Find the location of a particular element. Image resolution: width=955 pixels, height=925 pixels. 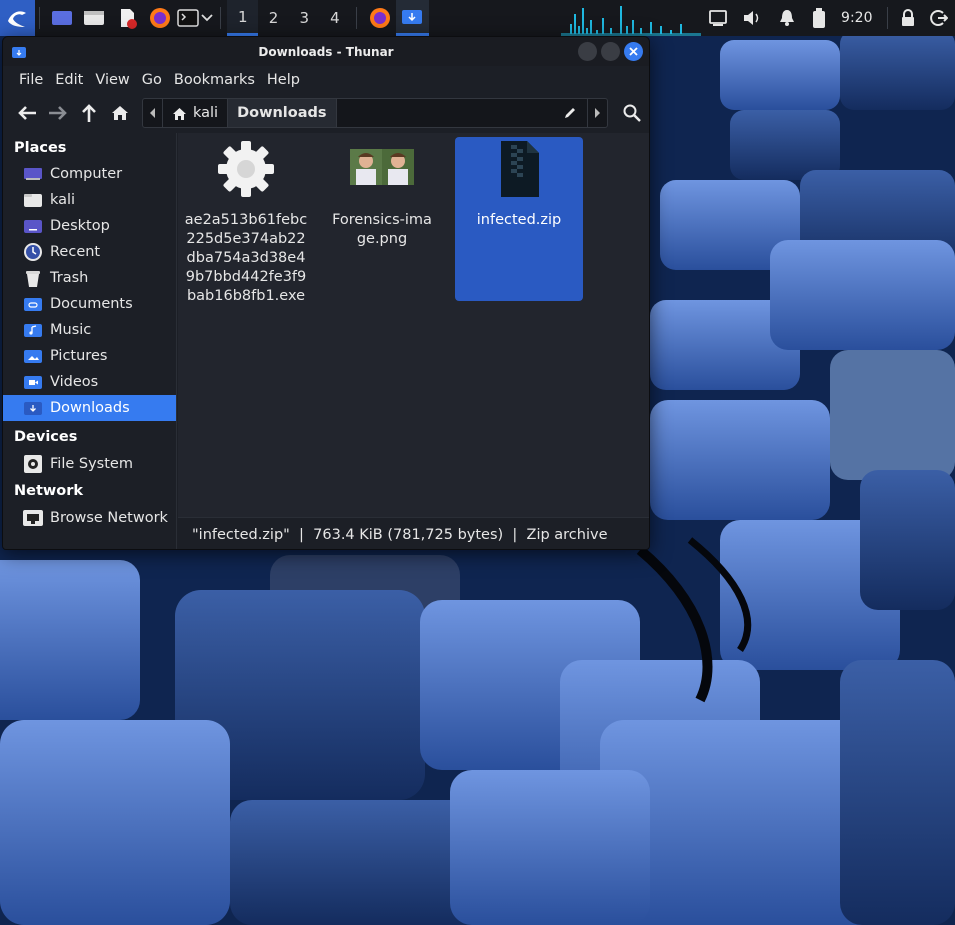

firefox-task-icon is located at coordinates (379, 18).